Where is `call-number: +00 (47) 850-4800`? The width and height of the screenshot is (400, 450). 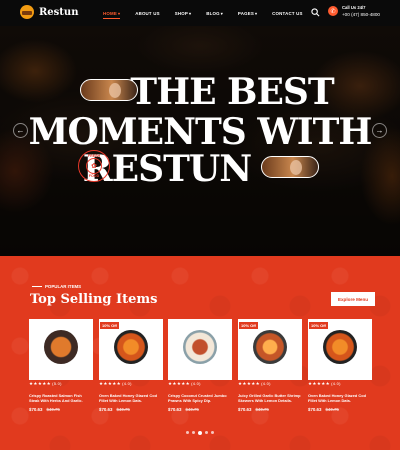
call-number: +00 (47) 850-4800 is located at coordinates (361, 14).